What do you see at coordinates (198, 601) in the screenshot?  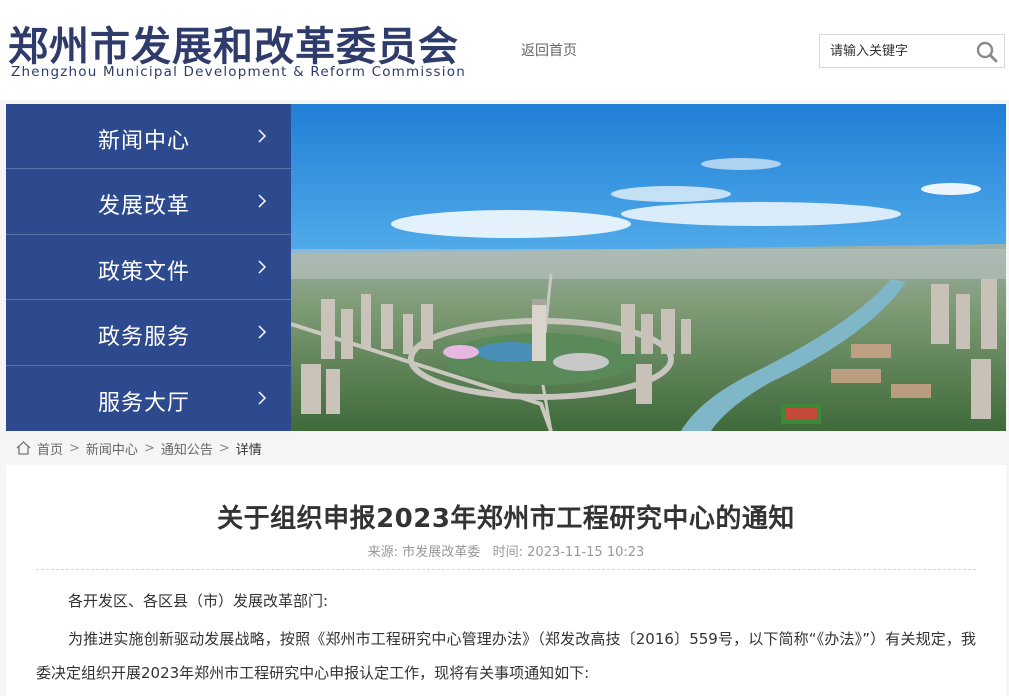 I see `article-paragraph: 各开发区、各区县（市）发展改革部门:` at bounding box center [198, 601].